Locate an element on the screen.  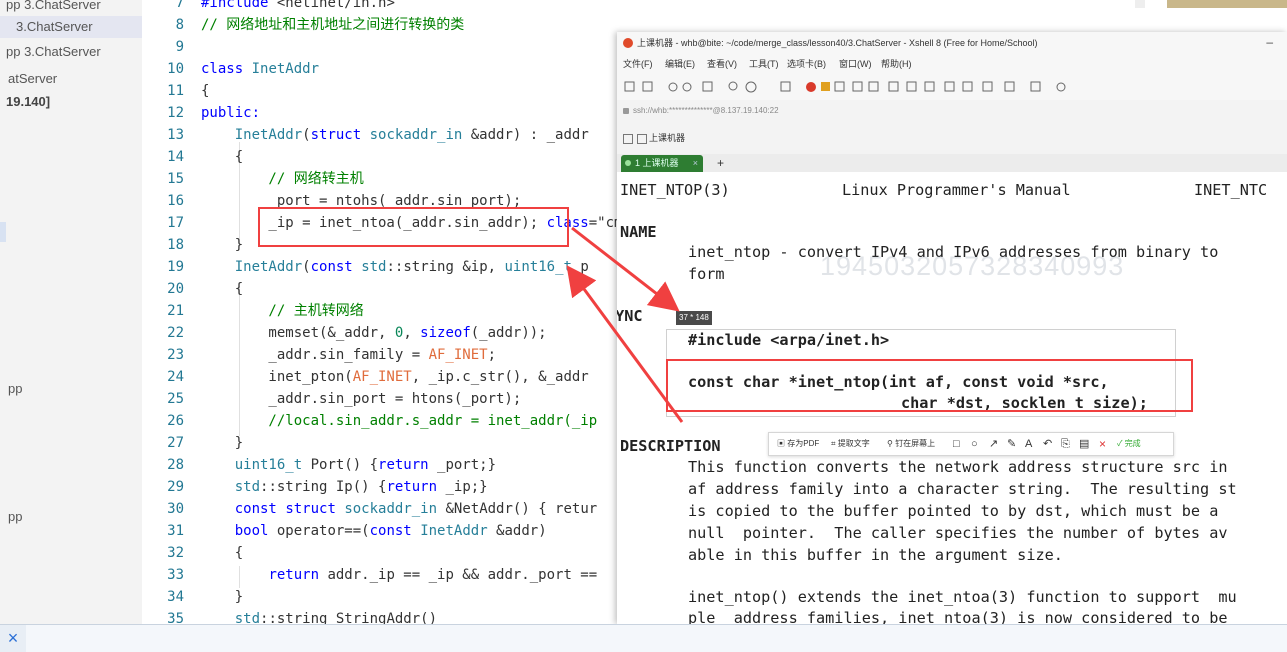
menu-file: 文件(F) is located at coordinates (638, 64).